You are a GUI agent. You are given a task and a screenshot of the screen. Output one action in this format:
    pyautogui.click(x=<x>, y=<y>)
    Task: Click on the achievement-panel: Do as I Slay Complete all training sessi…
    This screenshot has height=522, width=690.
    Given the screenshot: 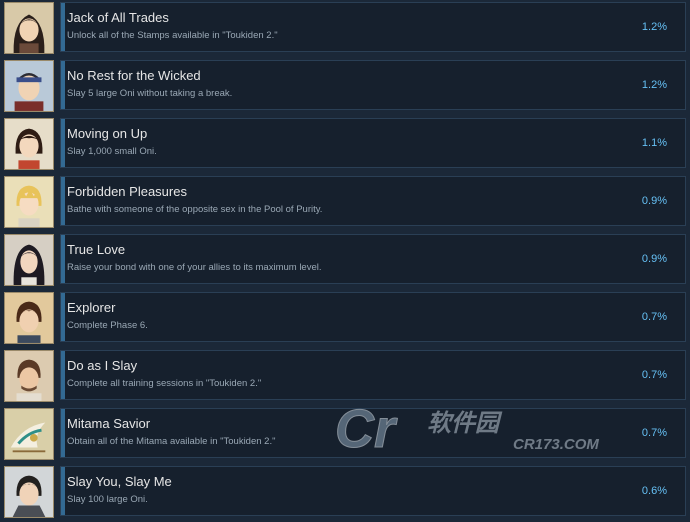 What is the action you would take?
    pyautogui.click(x=373, y=375)
    